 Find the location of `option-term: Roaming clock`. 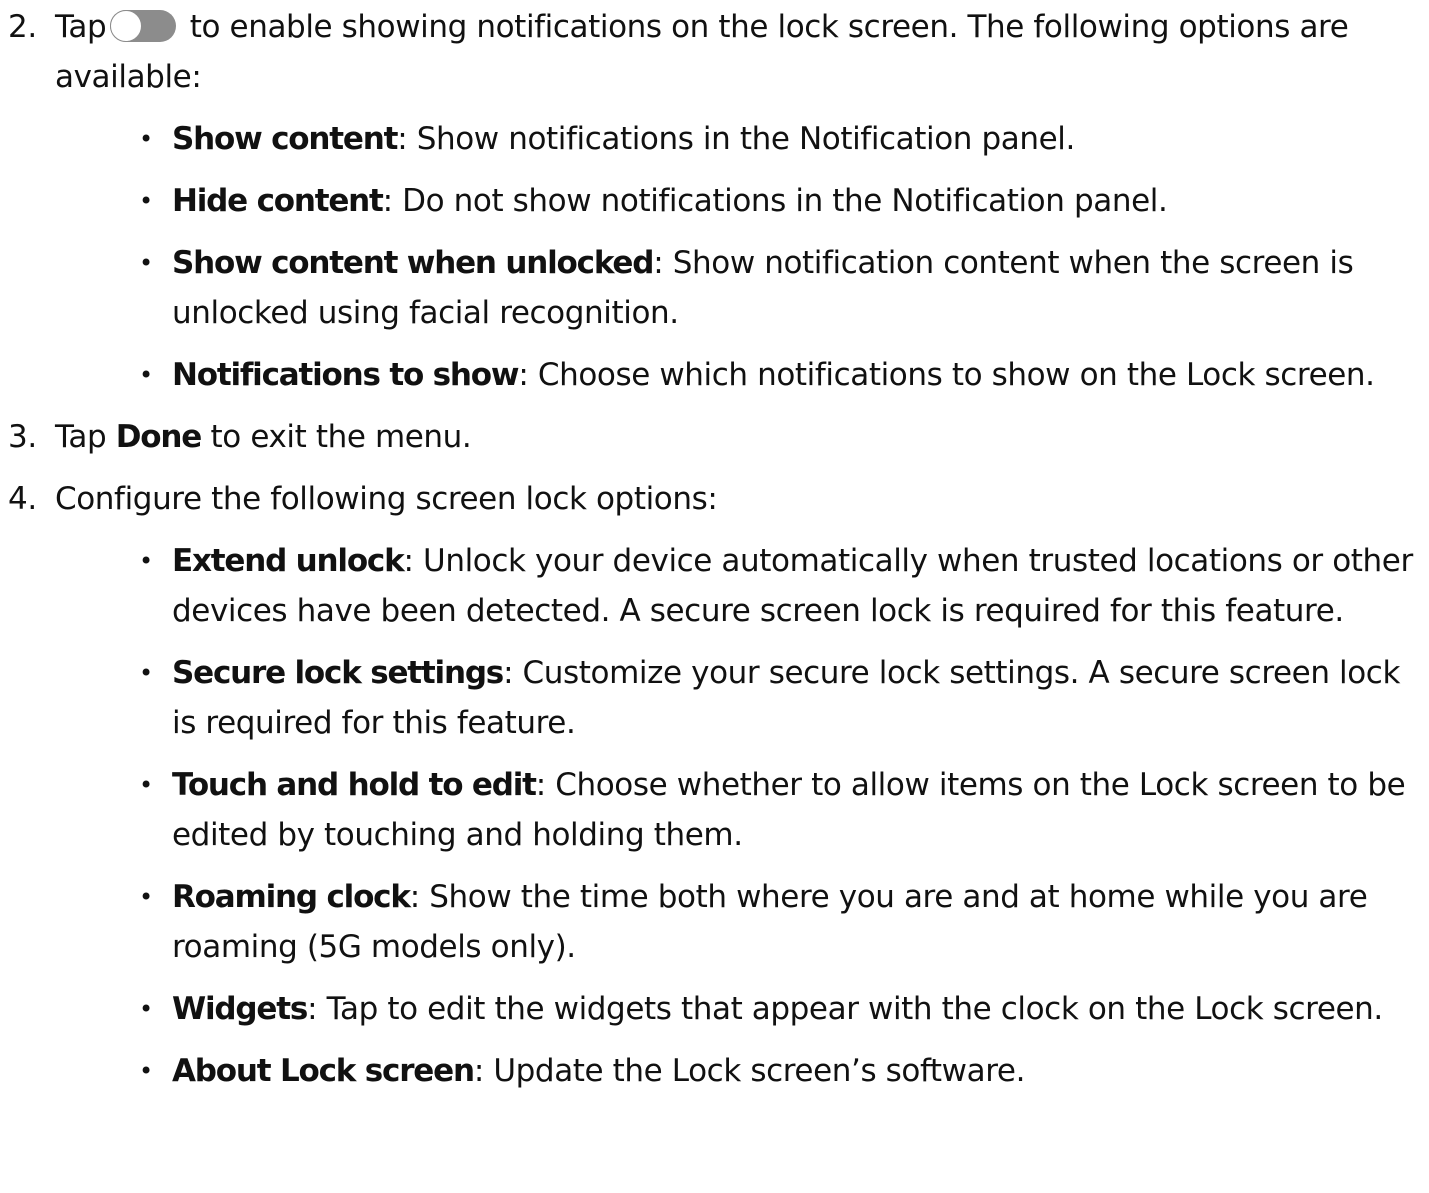

option-term: Roaming clock is located at coordinates (291, 897).